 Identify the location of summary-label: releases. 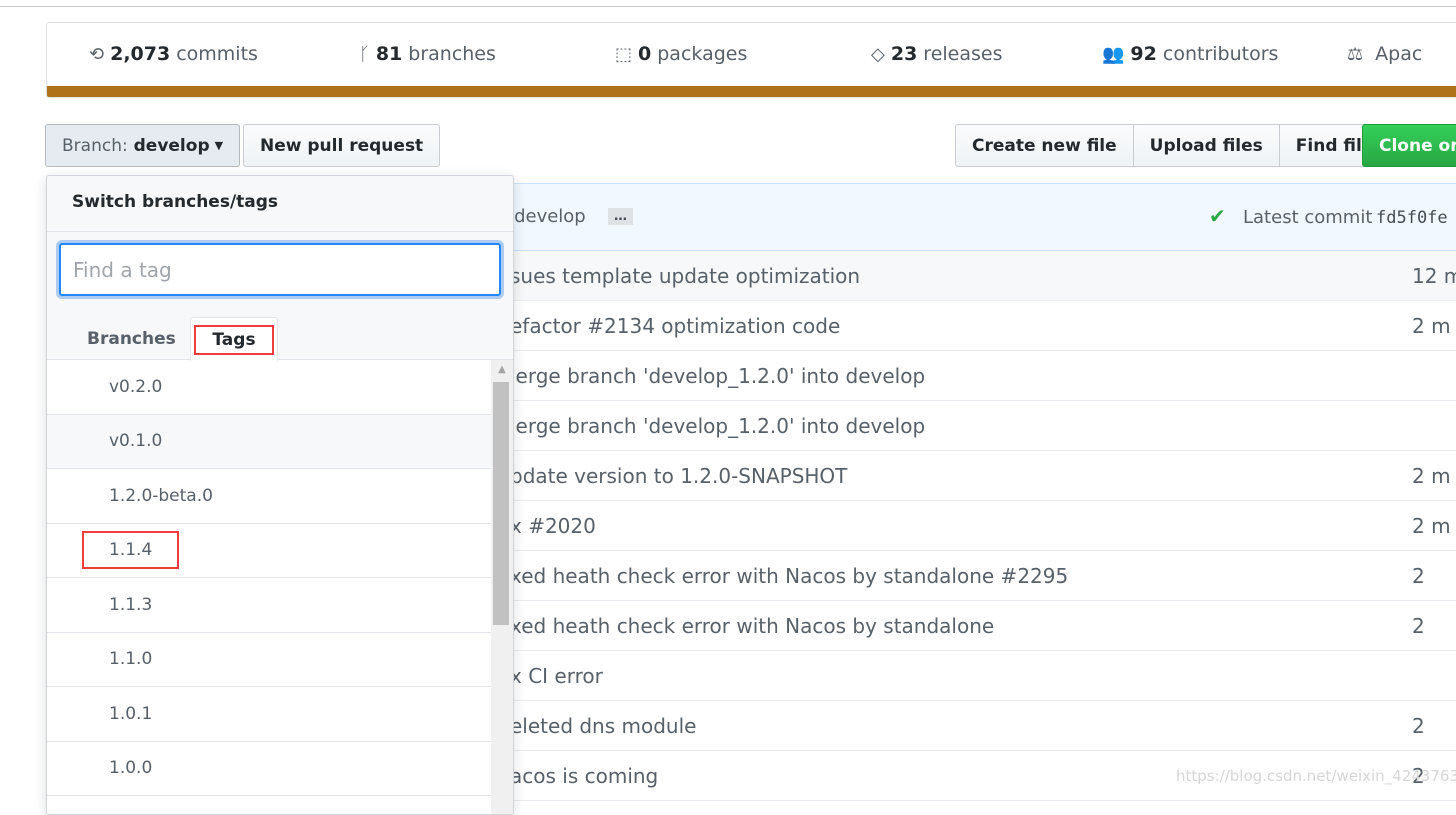
(963, 54).